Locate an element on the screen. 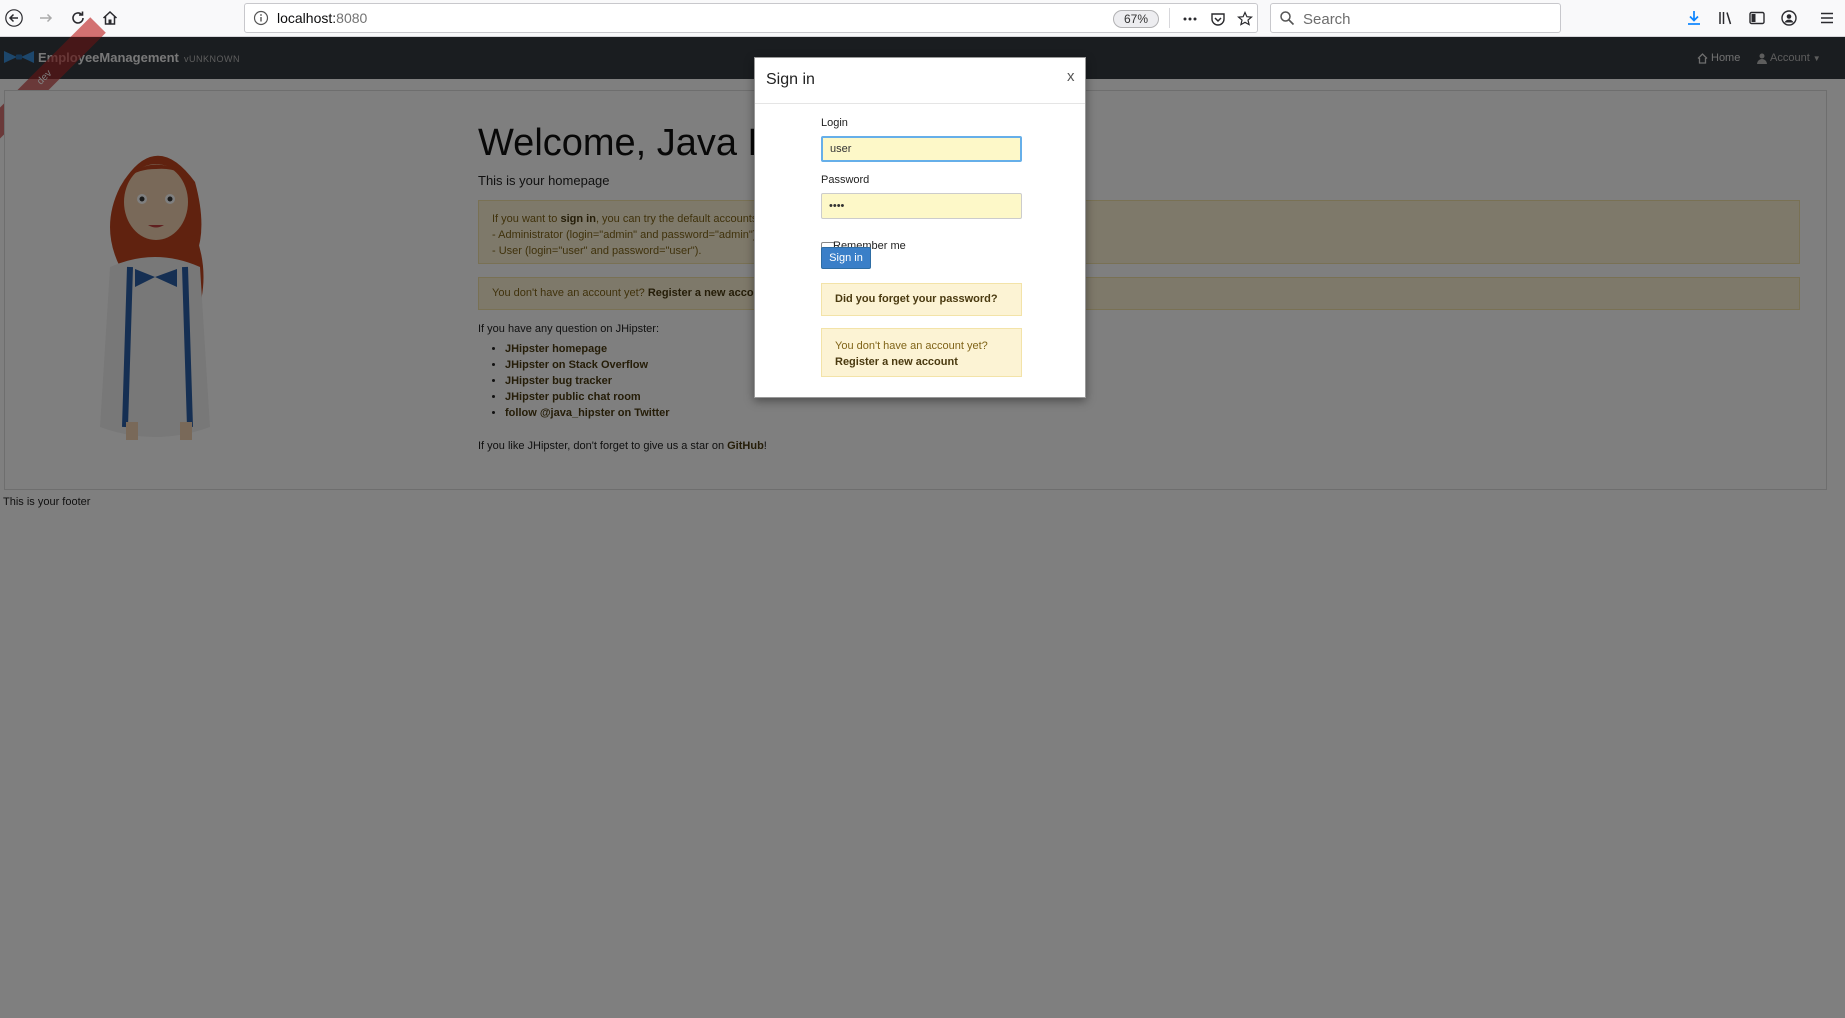 This screenshot has height=1018, width=1845. modal-title: Sign in is located at coordinates (790, 79).